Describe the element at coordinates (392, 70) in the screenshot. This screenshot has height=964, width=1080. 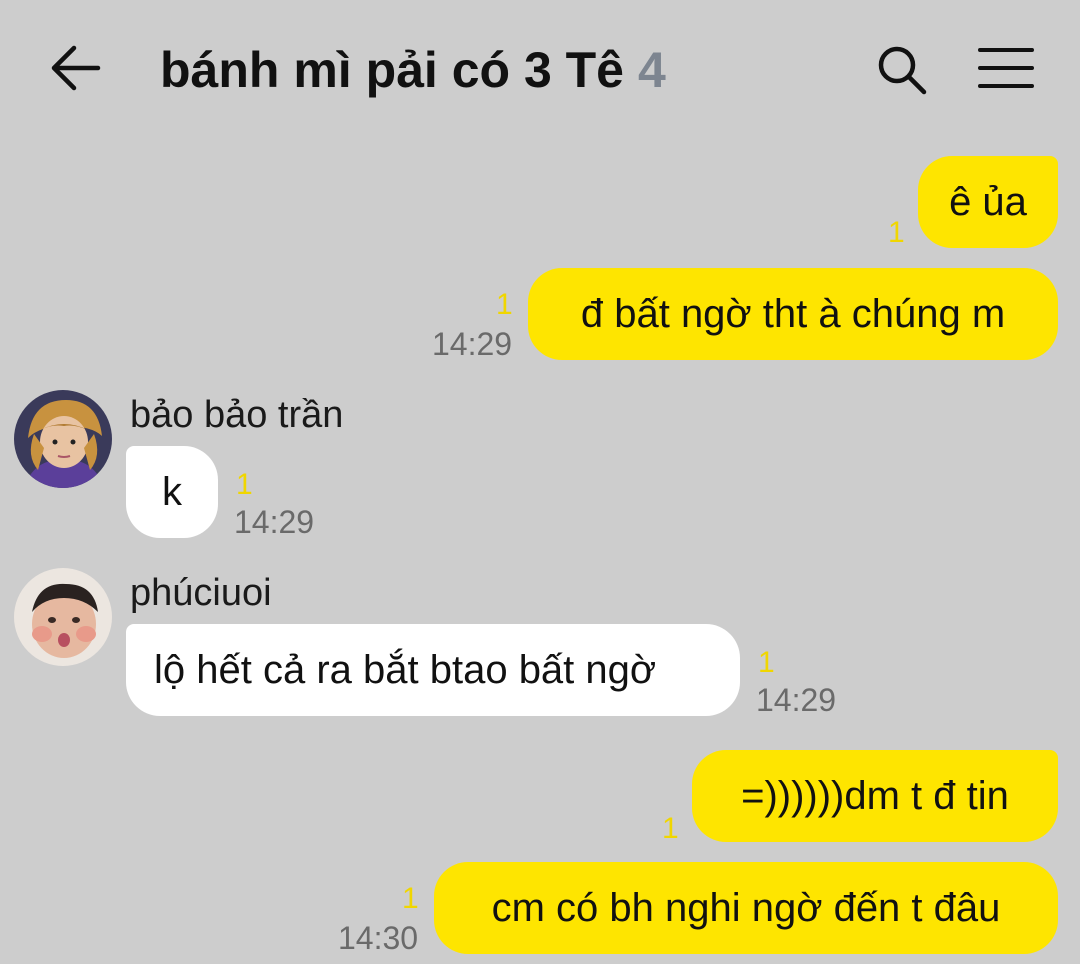
I see `chat-name: bánh mì pải có 3 Tê` at that location.